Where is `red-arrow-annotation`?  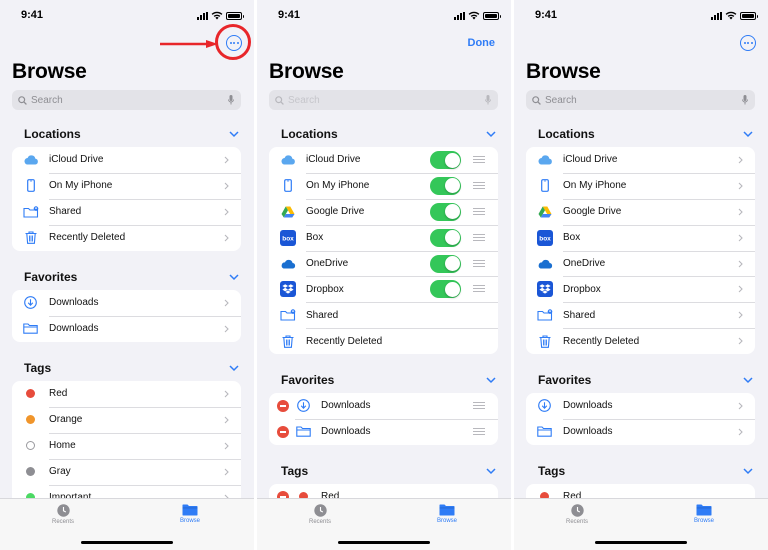 red-arrow-annotation is located at coordinates (189, 44).